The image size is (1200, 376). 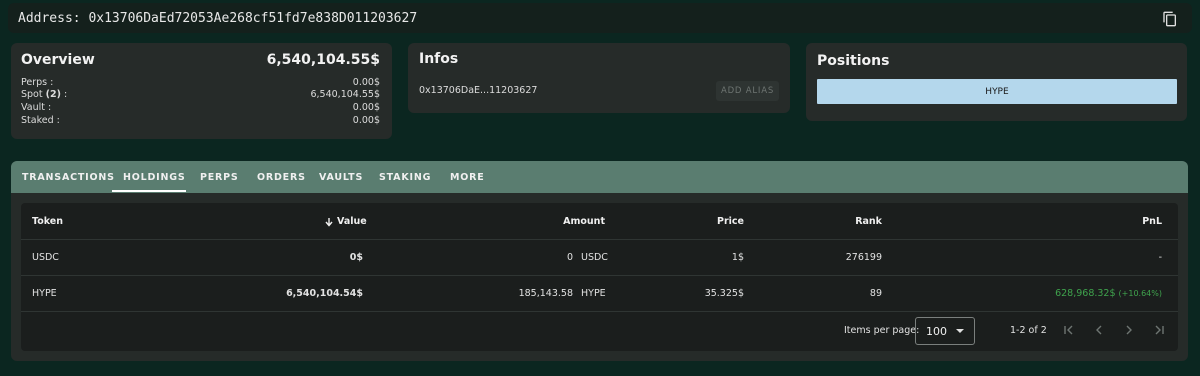 I want to click on cell-rank: 276199, so click(x=863, y=257).